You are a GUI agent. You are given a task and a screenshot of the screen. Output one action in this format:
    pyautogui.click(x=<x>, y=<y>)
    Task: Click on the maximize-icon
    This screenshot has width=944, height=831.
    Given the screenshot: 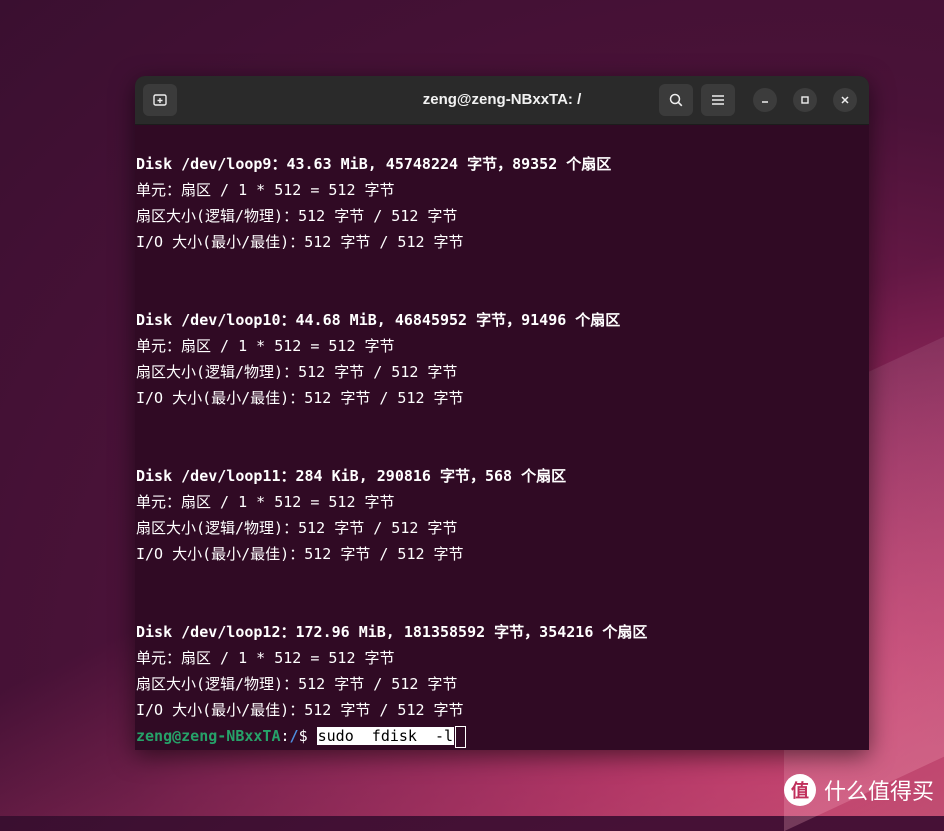 What is the action you would take?
    pyautogui.click(x=805, y=100)
    